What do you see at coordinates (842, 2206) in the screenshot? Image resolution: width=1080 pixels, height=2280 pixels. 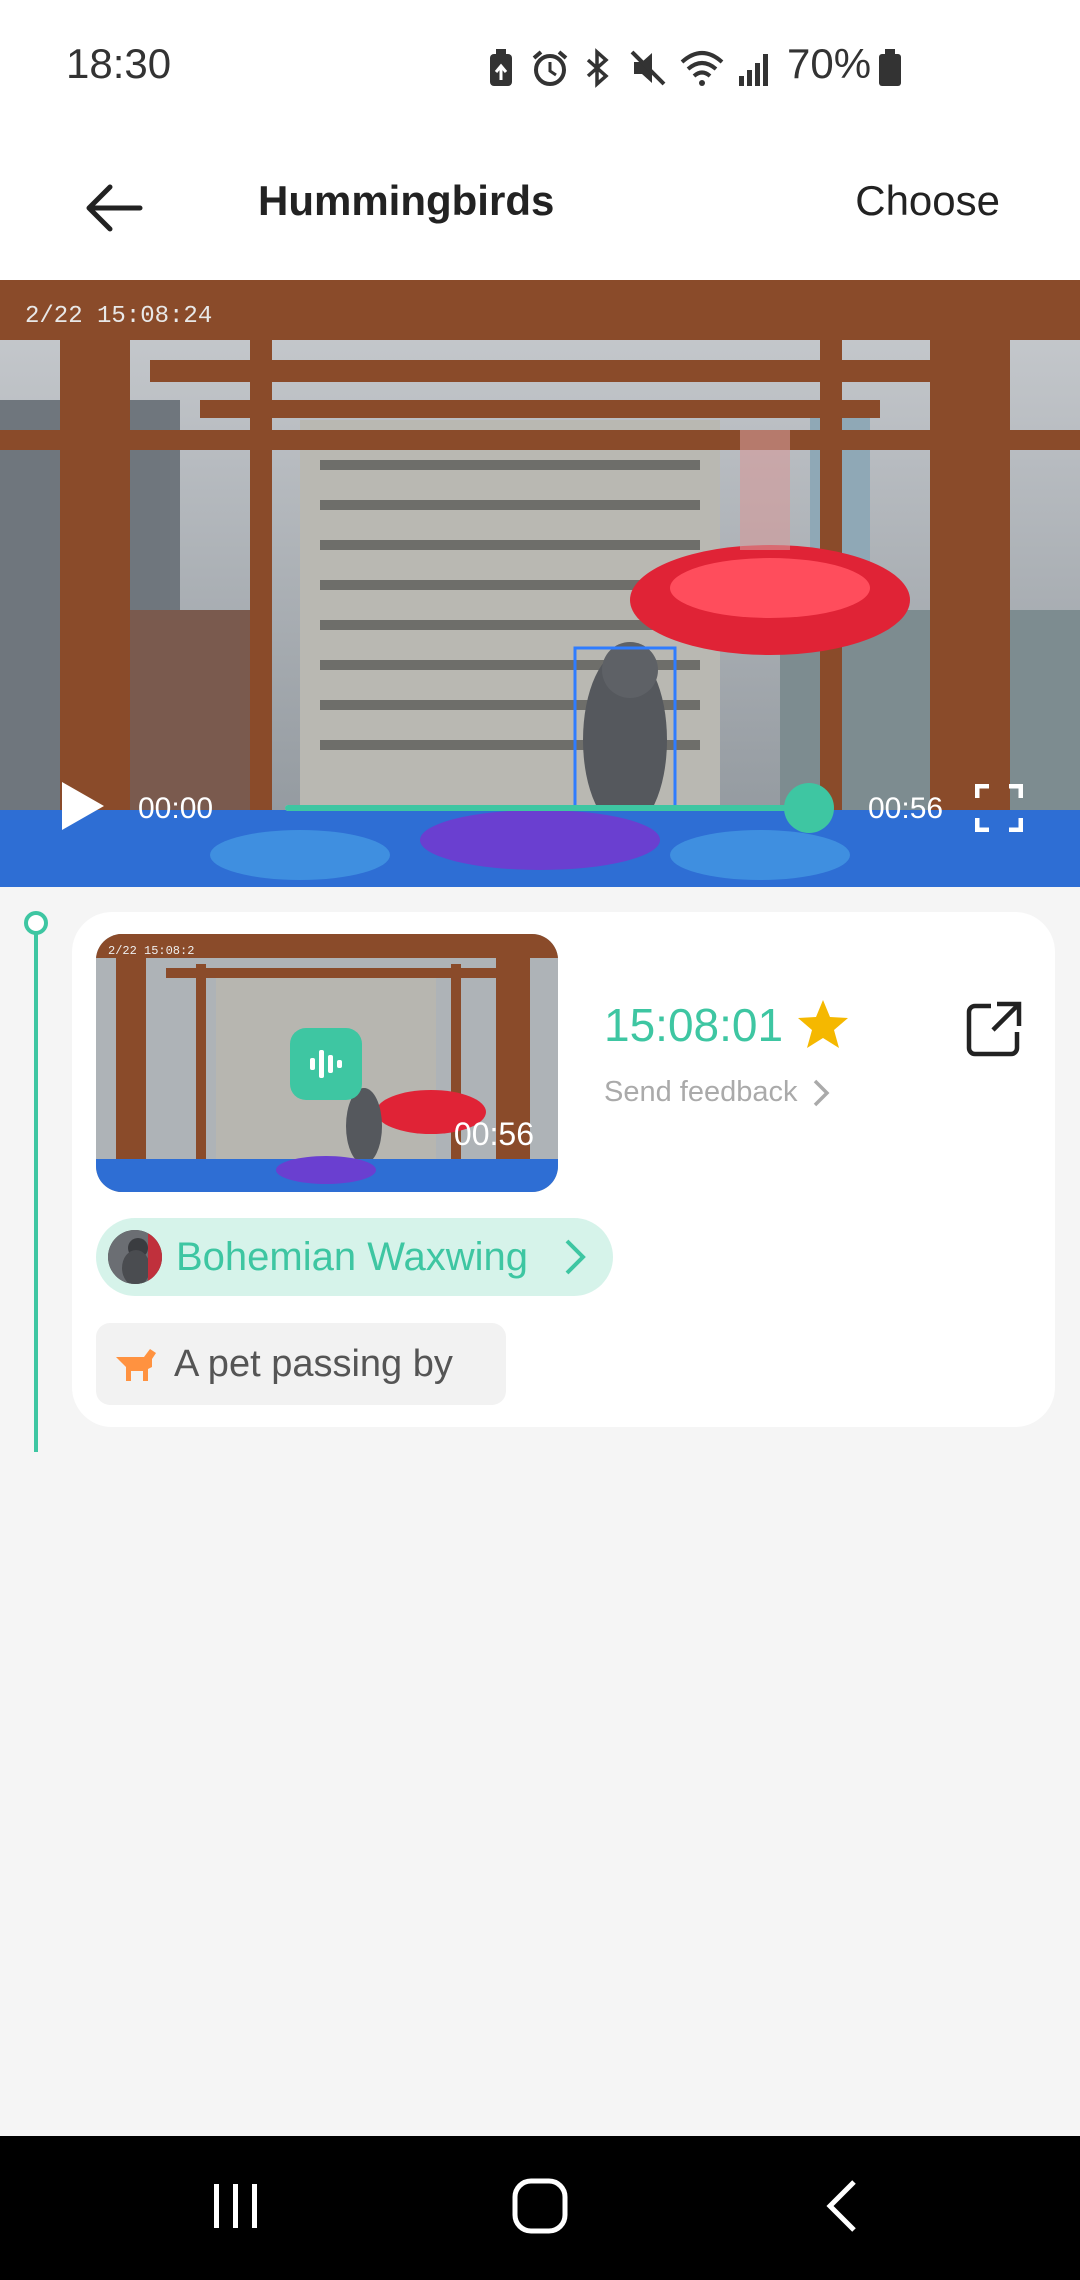 I see `nav-back-icon` at bounding box center [842, 2206].